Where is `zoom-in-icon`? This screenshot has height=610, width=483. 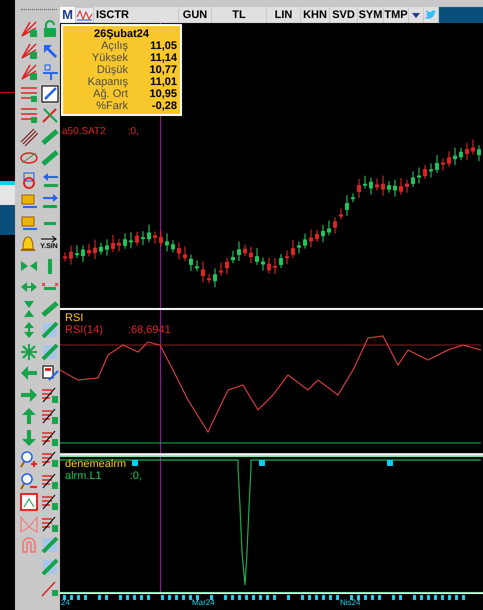
zoom-in-icon is located at coordinates (29, 459).